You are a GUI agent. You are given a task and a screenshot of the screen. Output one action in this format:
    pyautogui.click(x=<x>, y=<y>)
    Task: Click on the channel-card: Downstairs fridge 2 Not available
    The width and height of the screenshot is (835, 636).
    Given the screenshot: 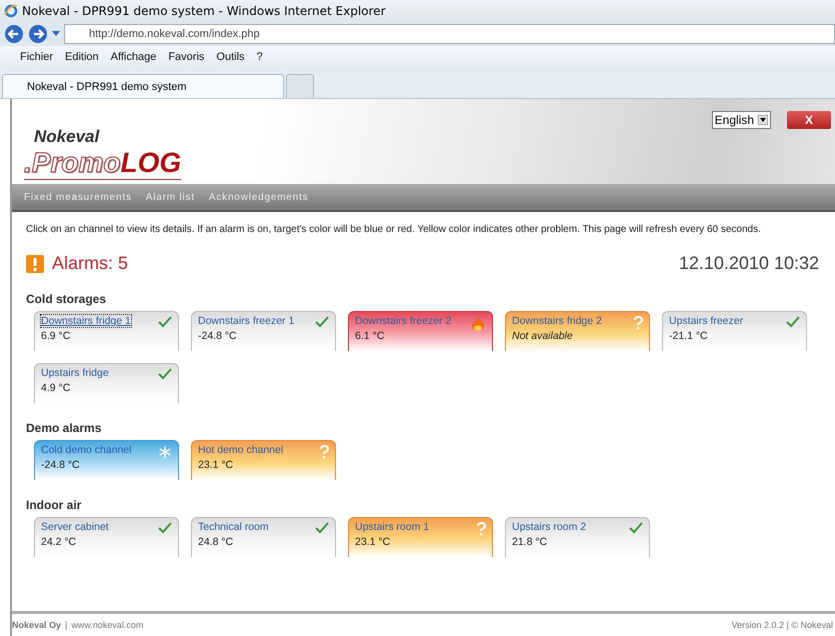 What is the action you would take?
    pyautogui.click(x=577, y=331)
    